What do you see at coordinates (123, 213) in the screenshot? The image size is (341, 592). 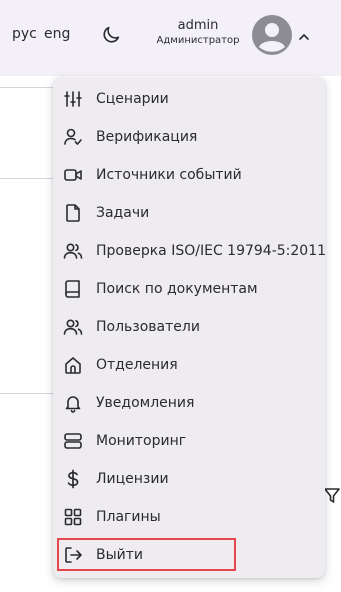 I see `menu-item-label: Задачи` at bounding box center [123, 213].